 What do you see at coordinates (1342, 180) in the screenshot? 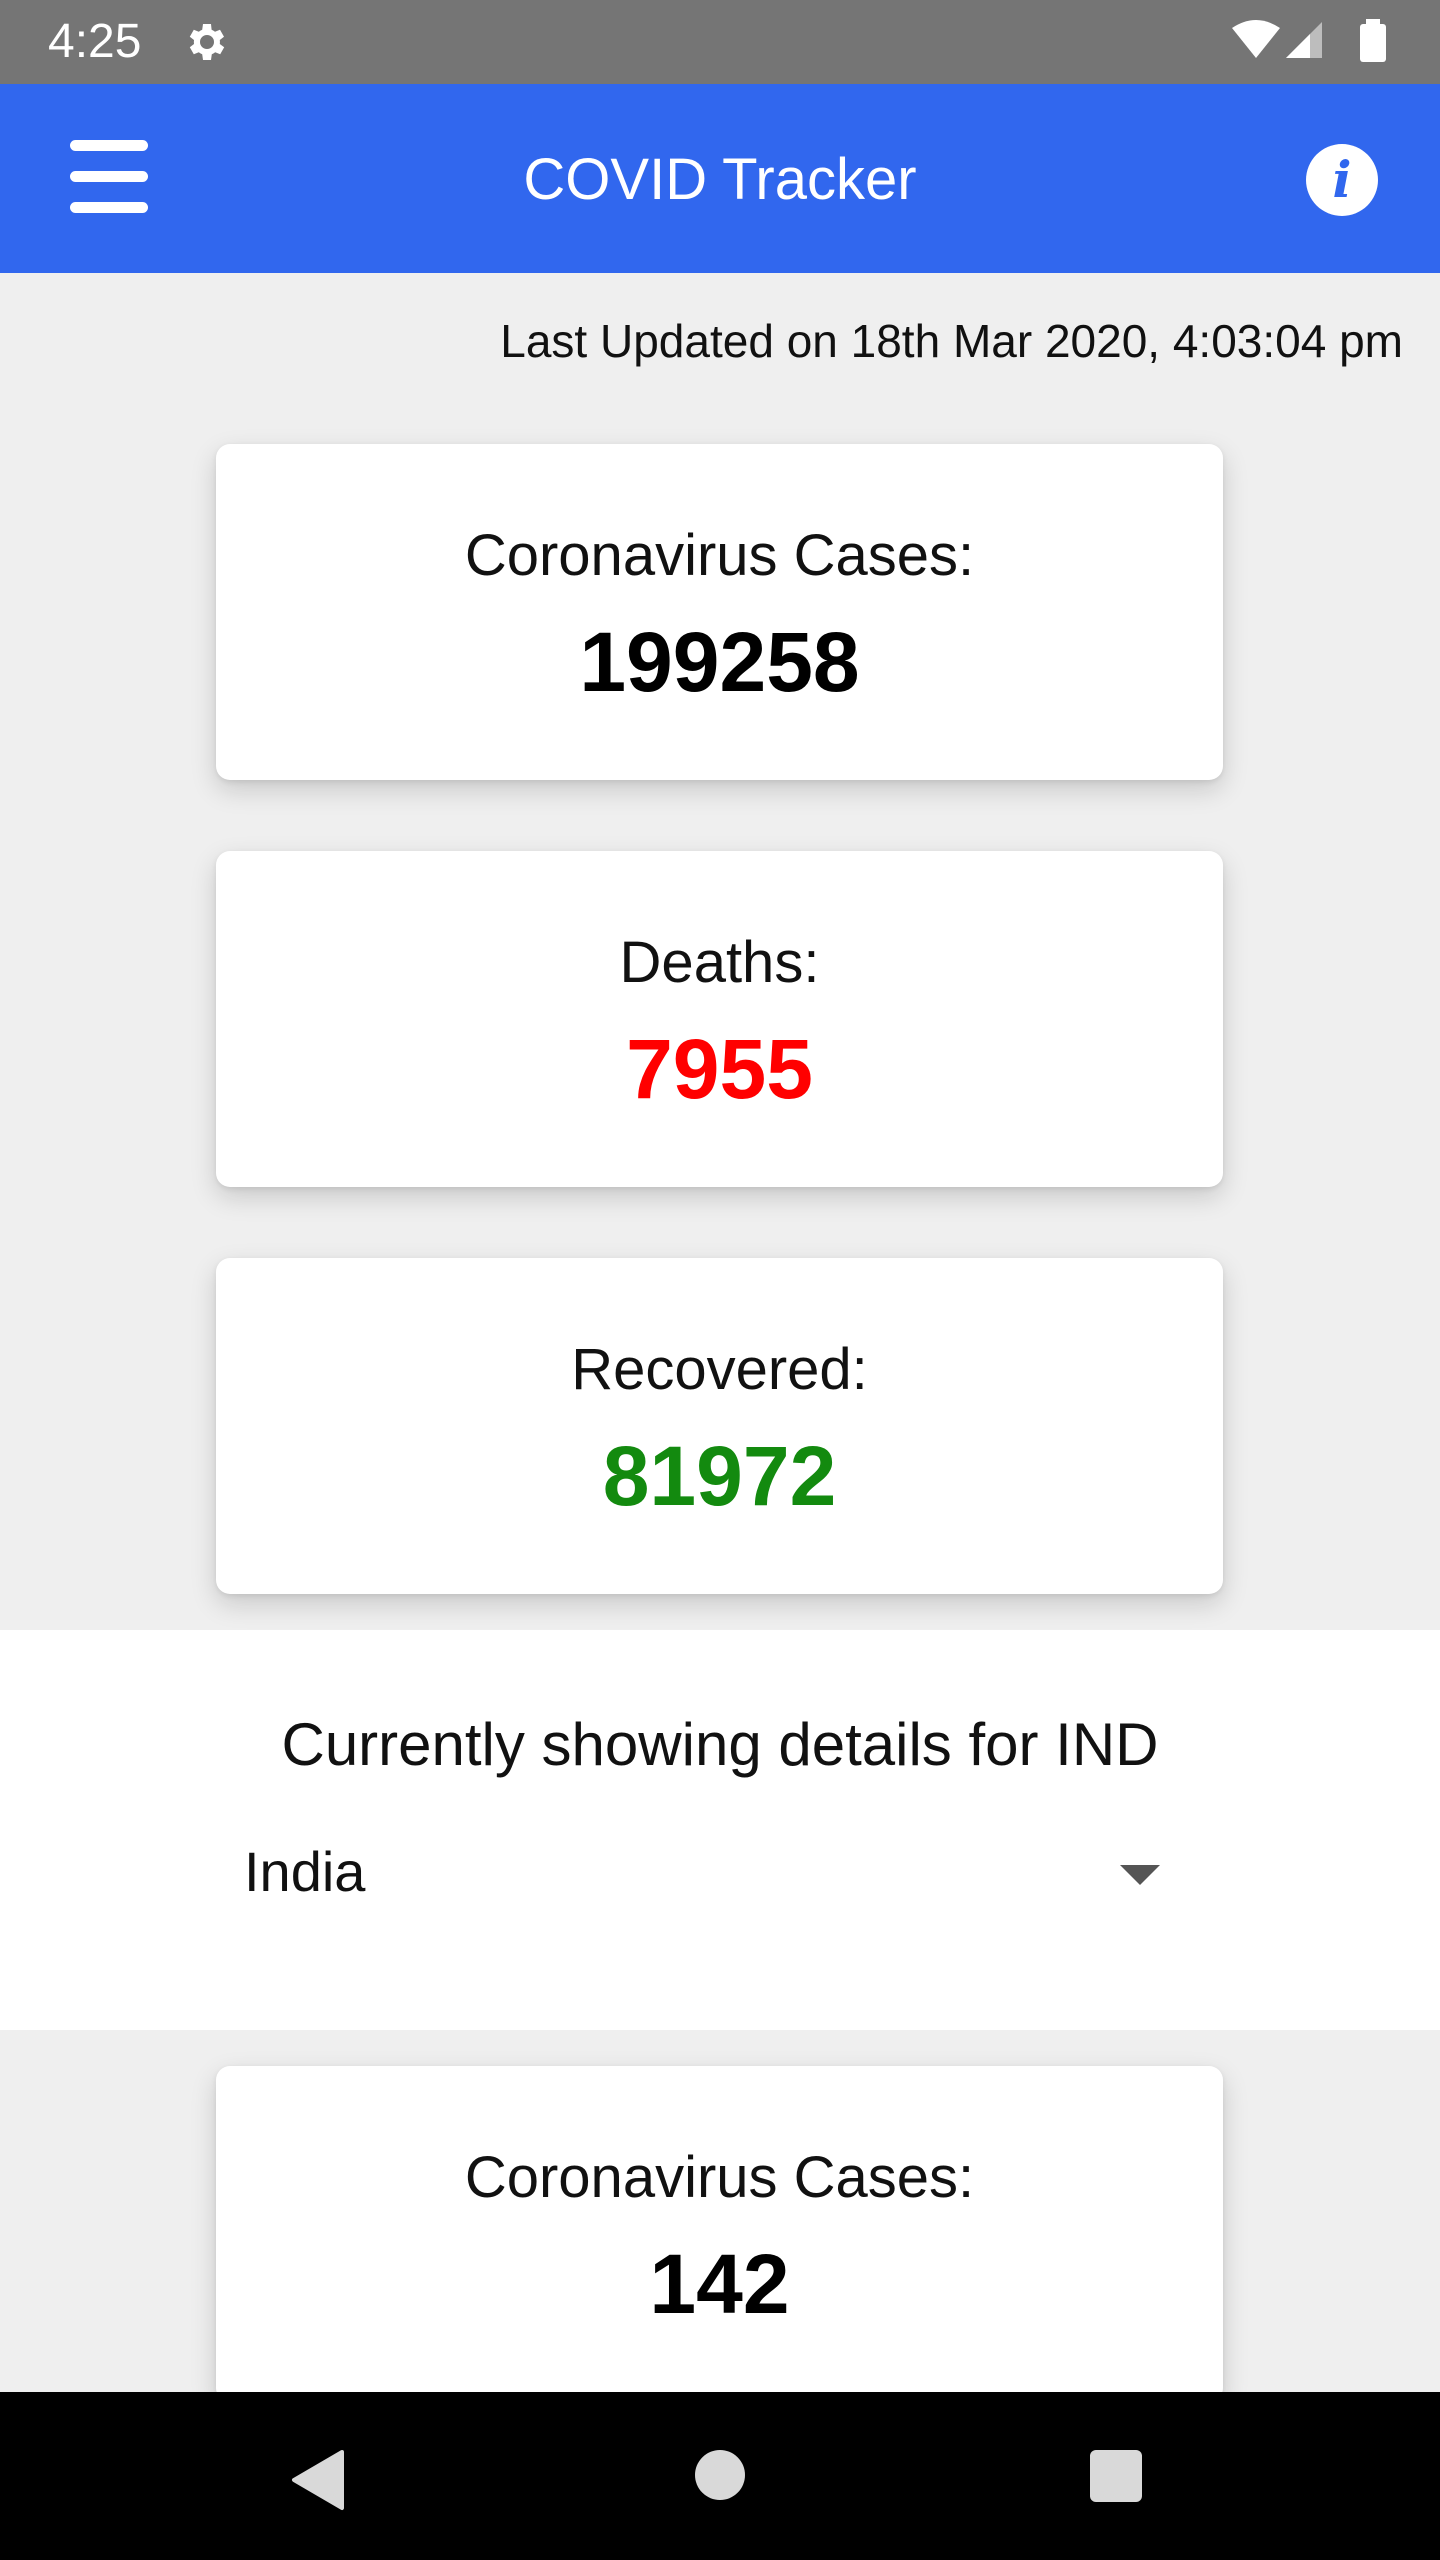
I see `info-icon: i` at bounding box center [1342, 180].